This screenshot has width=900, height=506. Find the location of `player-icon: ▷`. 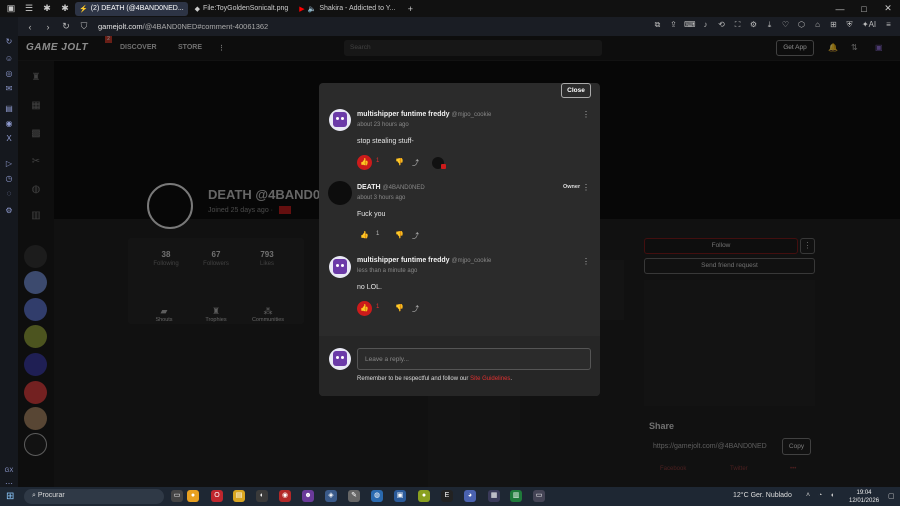

player-icon: ▷ is located at coordinates (9, 163).